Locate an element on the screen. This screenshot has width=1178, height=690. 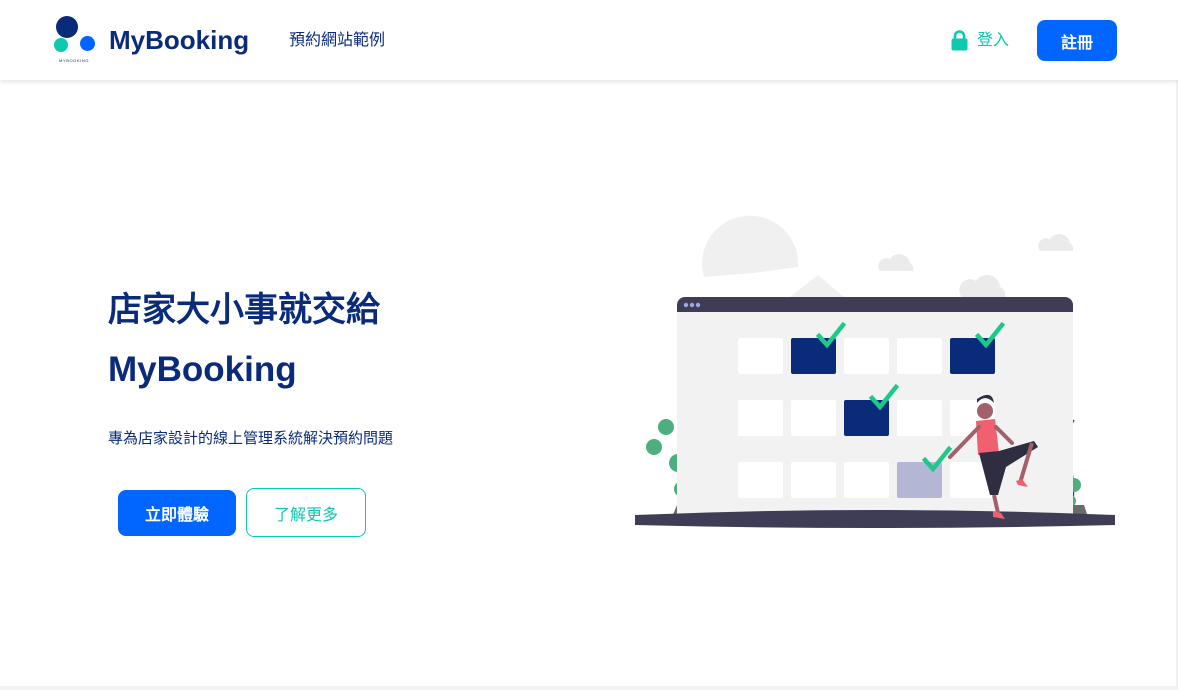
floor-shelf is located at coordinates (875, 519).